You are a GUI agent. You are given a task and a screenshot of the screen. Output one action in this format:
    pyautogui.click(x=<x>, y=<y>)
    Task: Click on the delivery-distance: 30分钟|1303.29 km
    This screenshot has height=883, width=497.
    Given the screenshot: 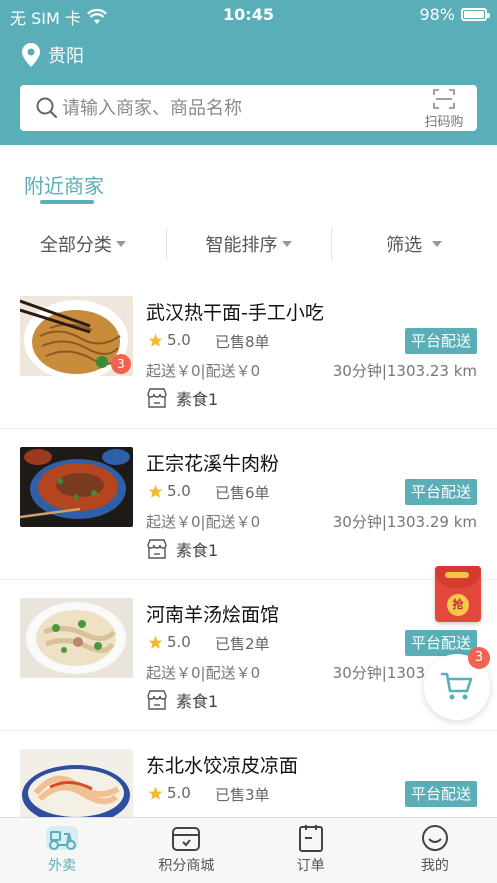 What is the action you would take?
    pyautogui.click(x=404, y=522)
    